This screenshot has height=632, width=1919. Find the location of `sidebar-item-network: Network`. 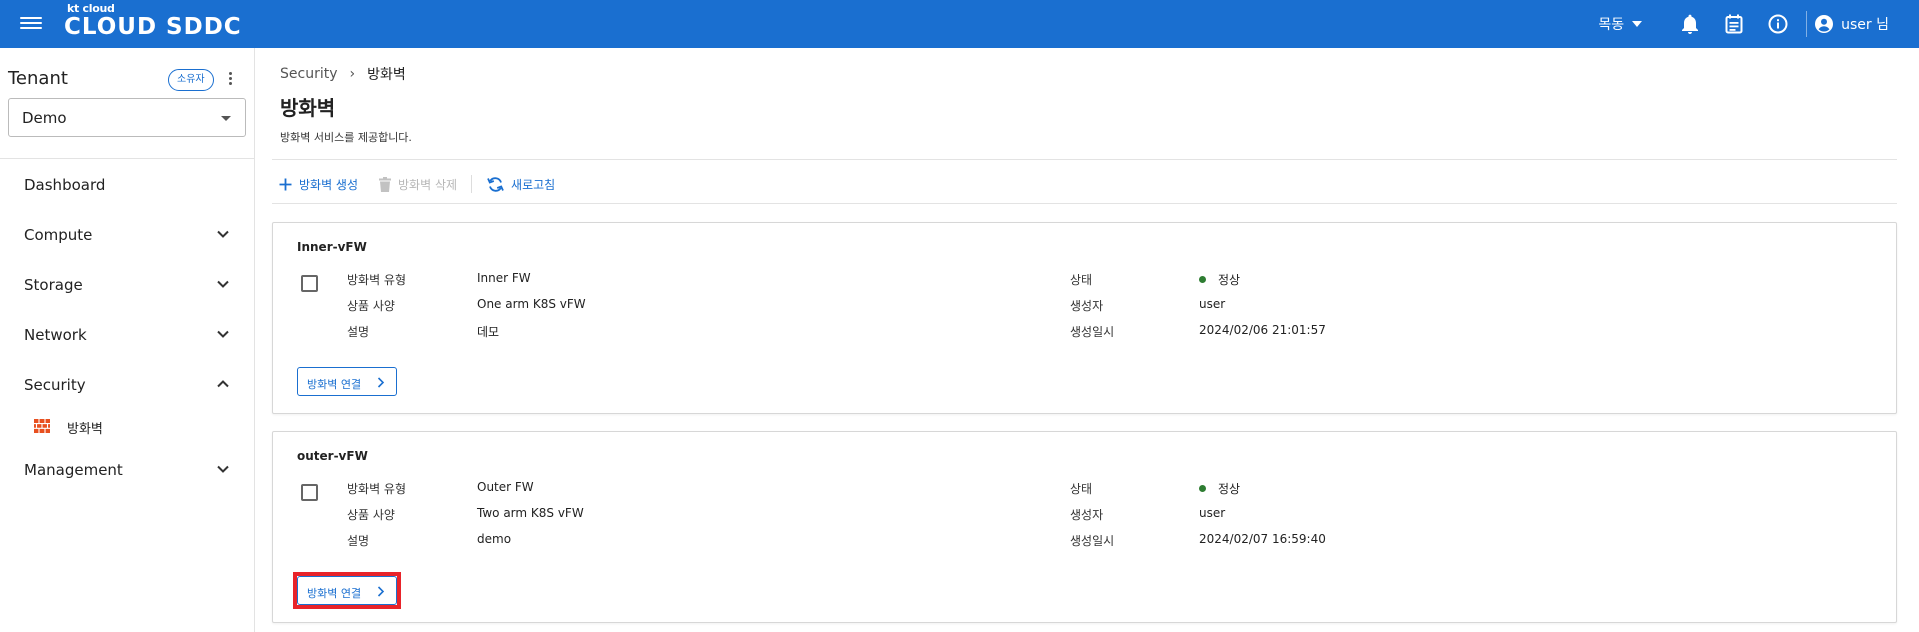

sidebar-item-network: Network is located at coordinates (127, 335).